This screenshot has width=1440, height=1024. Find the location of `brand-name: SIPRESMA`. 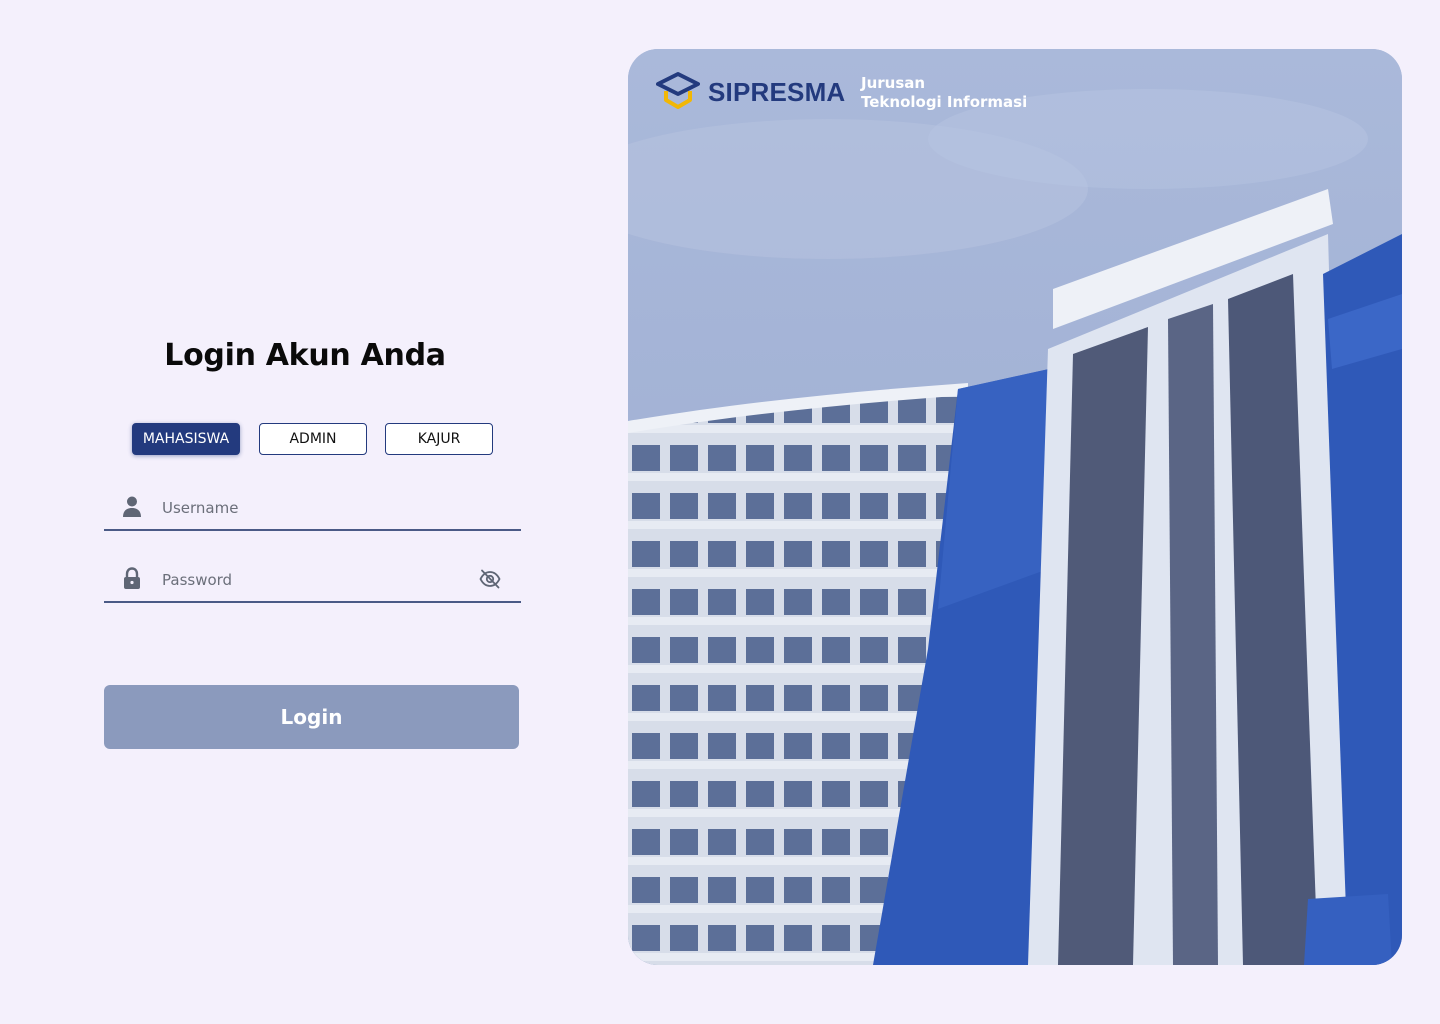

brand-name: SIPRESMA is located at coordinates (777, 92).